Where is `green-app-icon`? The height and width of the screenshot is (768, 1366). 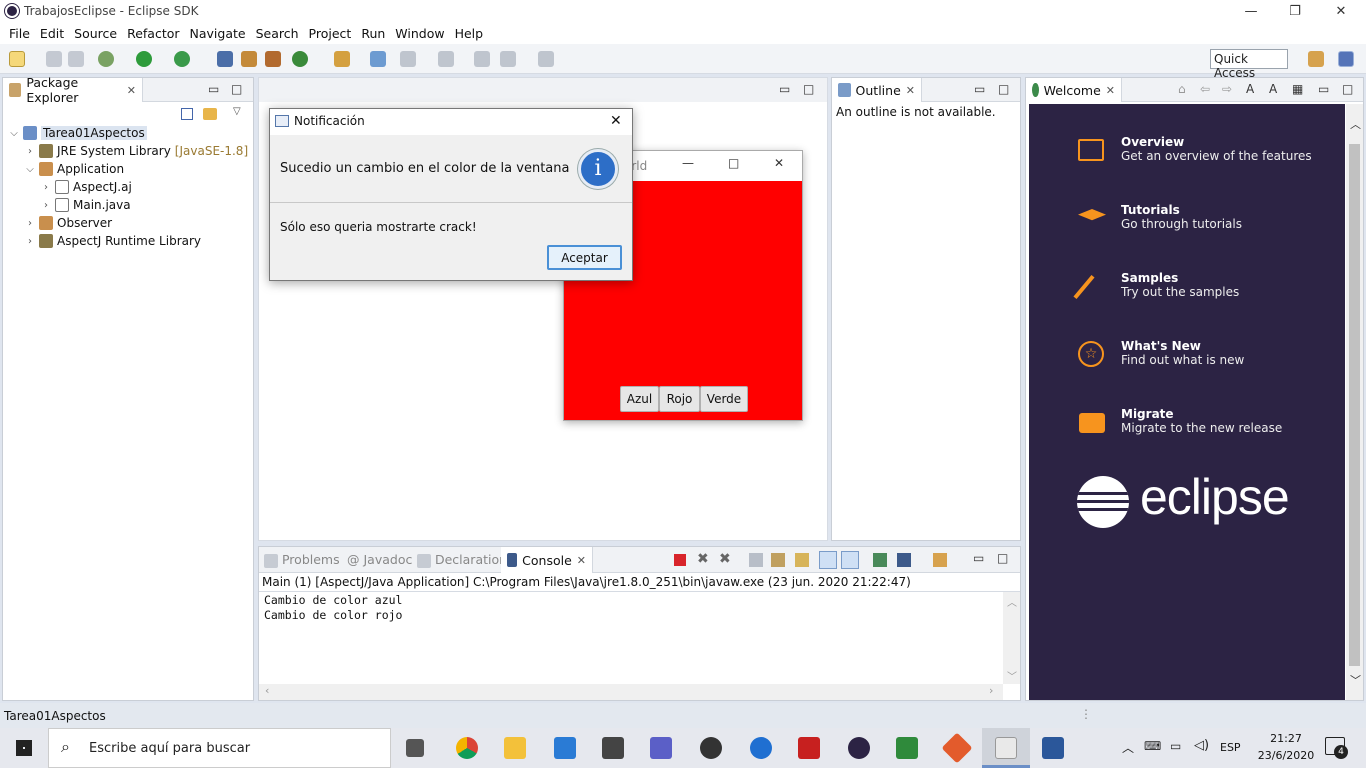 green-app-icon is located at coordinates (907, 748).